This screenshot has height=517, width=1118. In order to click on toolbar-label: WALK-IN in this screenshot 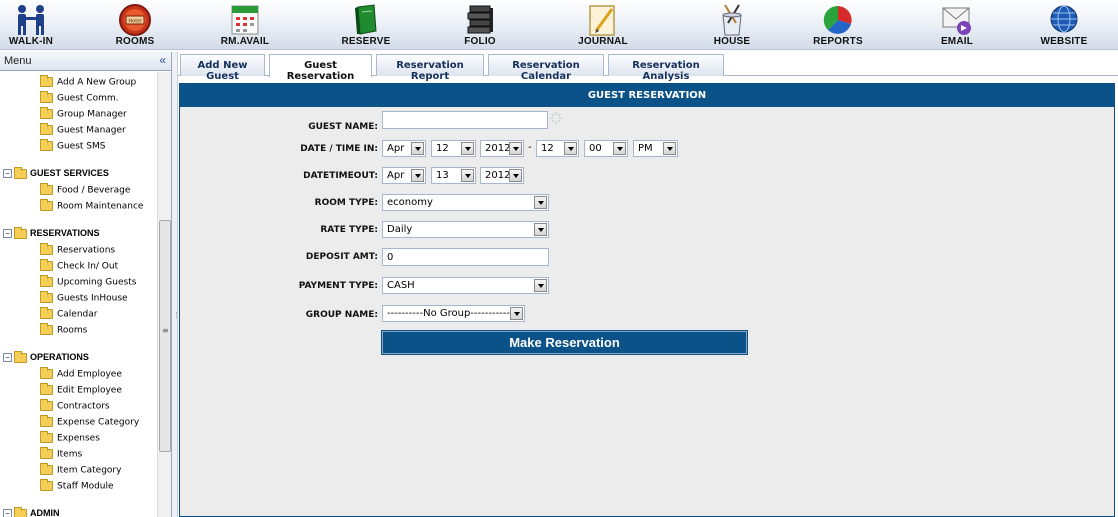, I will do `click(31, 41)`.